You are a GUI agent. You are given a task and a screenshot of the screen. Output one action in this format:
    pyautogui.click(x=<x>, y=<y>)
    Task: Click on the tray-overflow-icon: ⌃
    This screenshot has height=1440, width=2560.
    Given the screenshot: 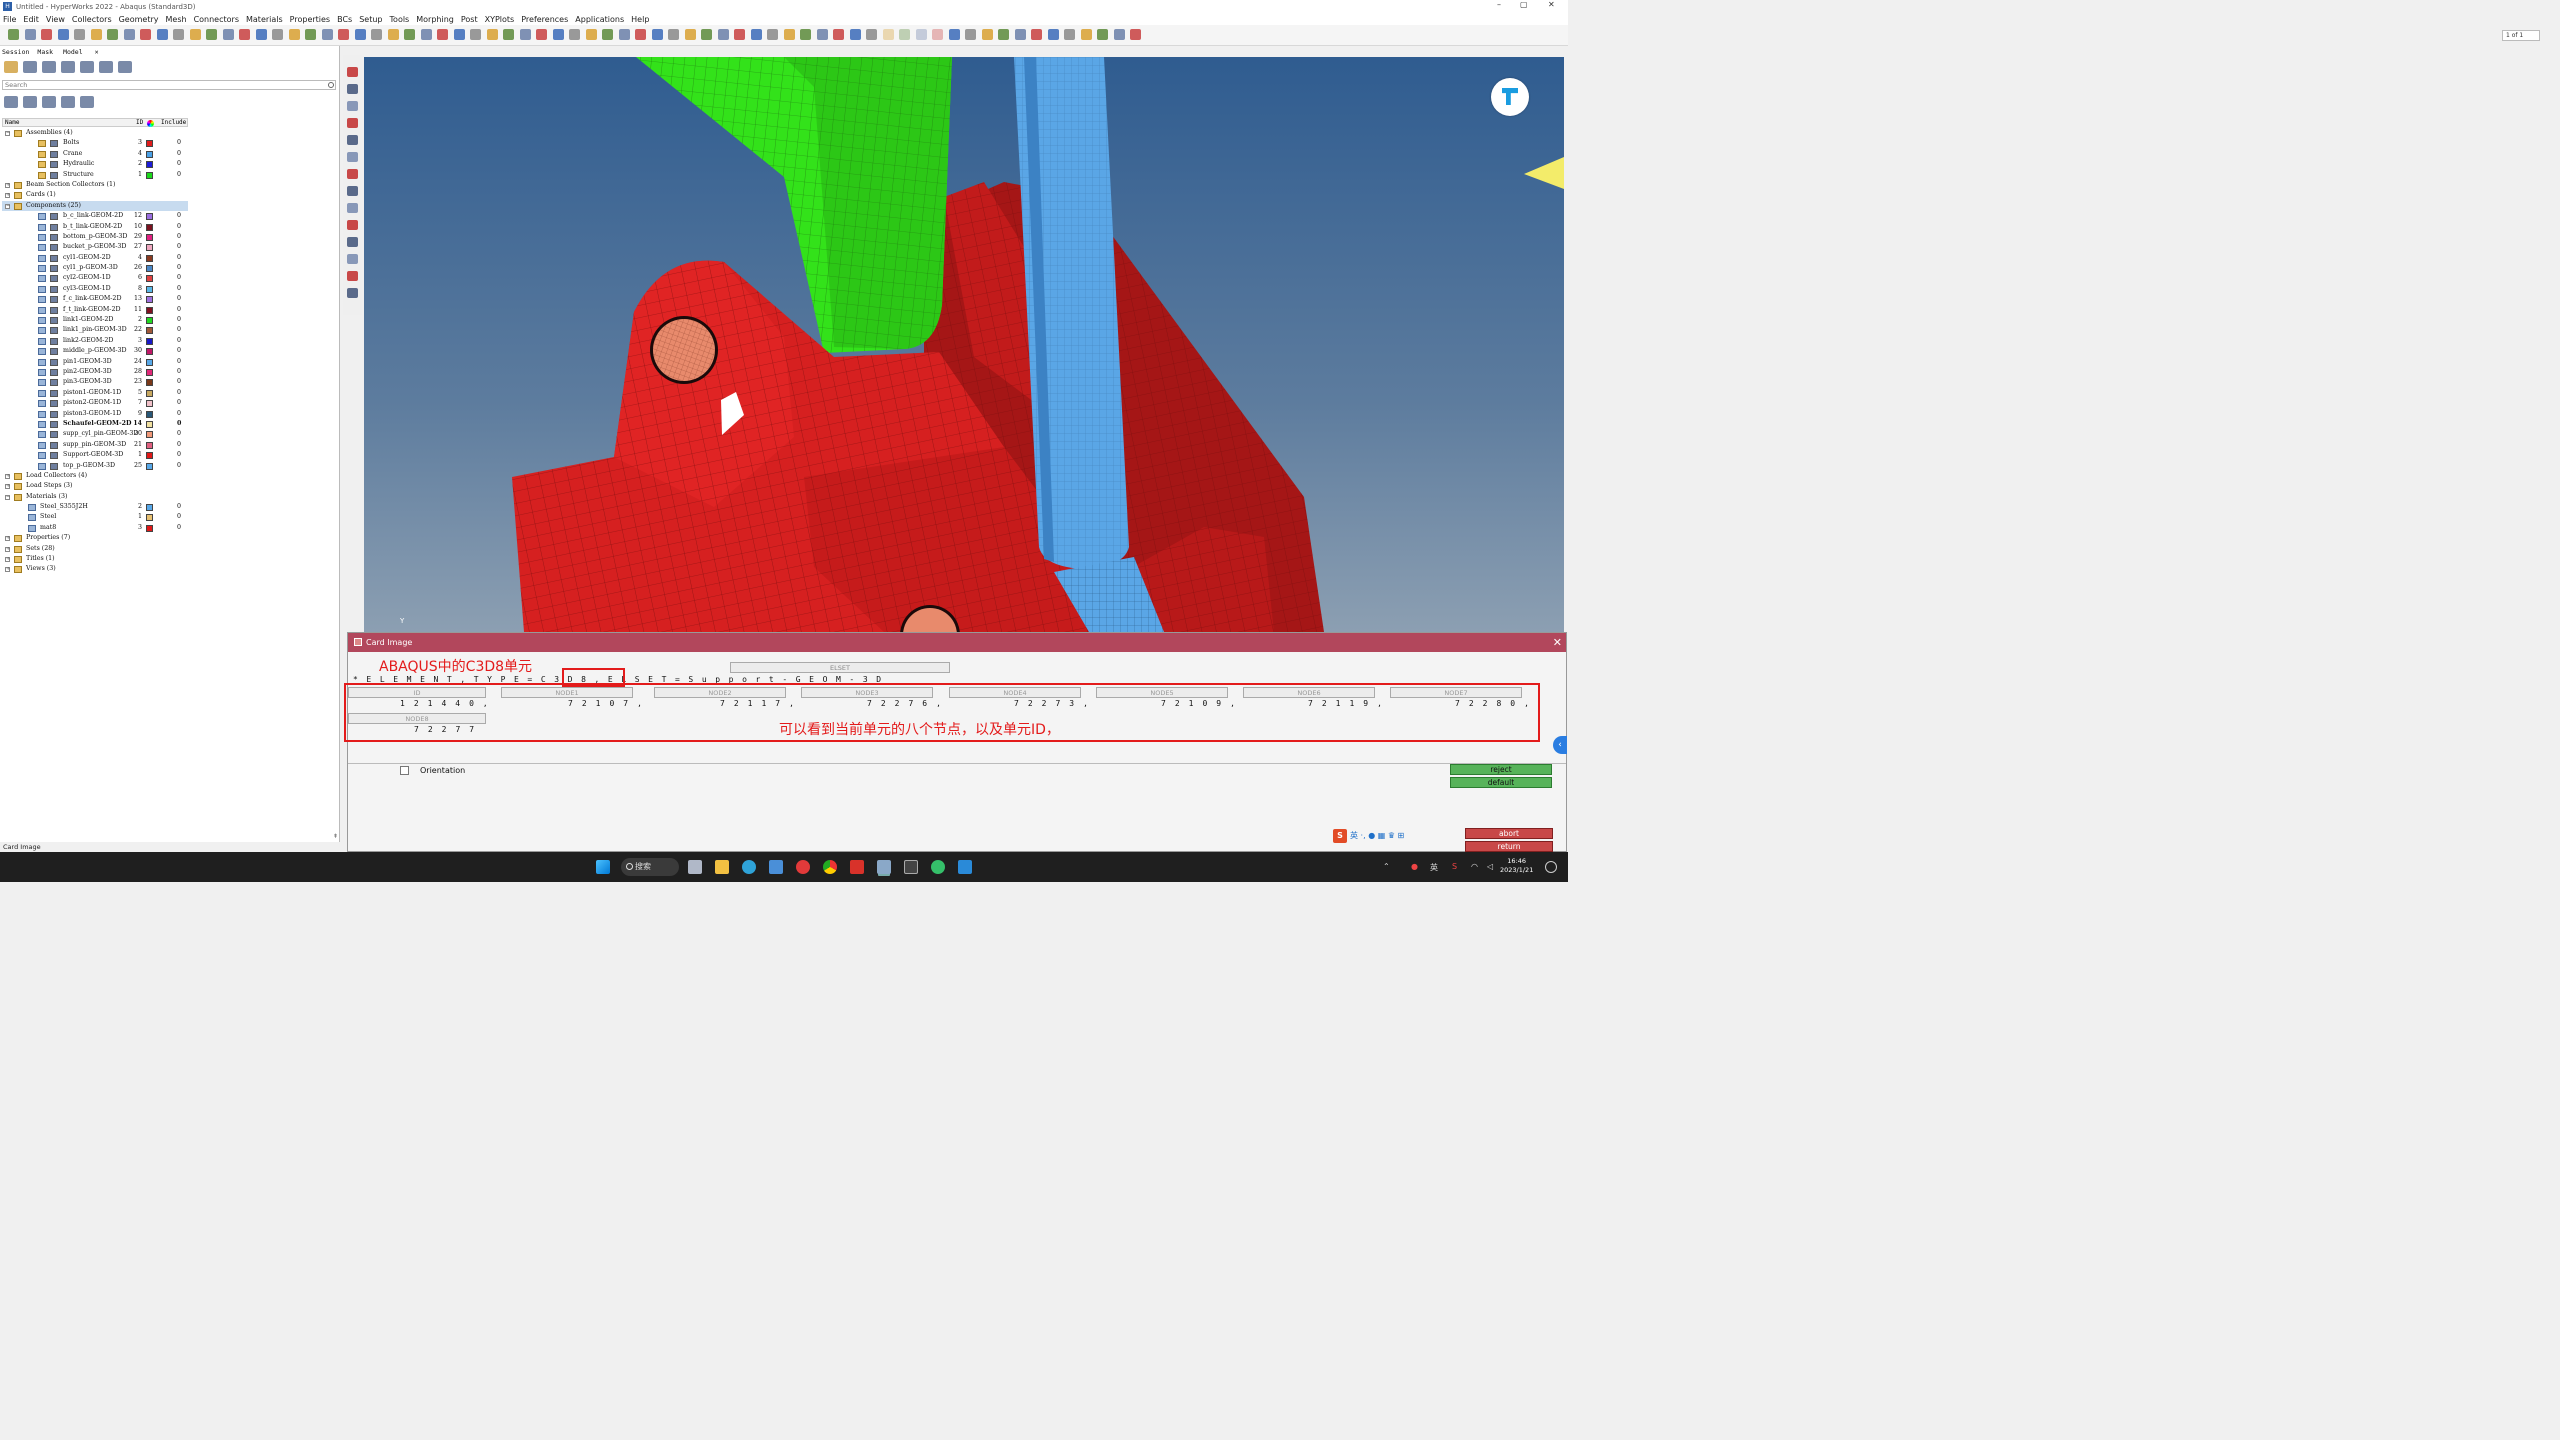 What is the action you would take?
    pyautogui.click(x=1386, y=866)
    